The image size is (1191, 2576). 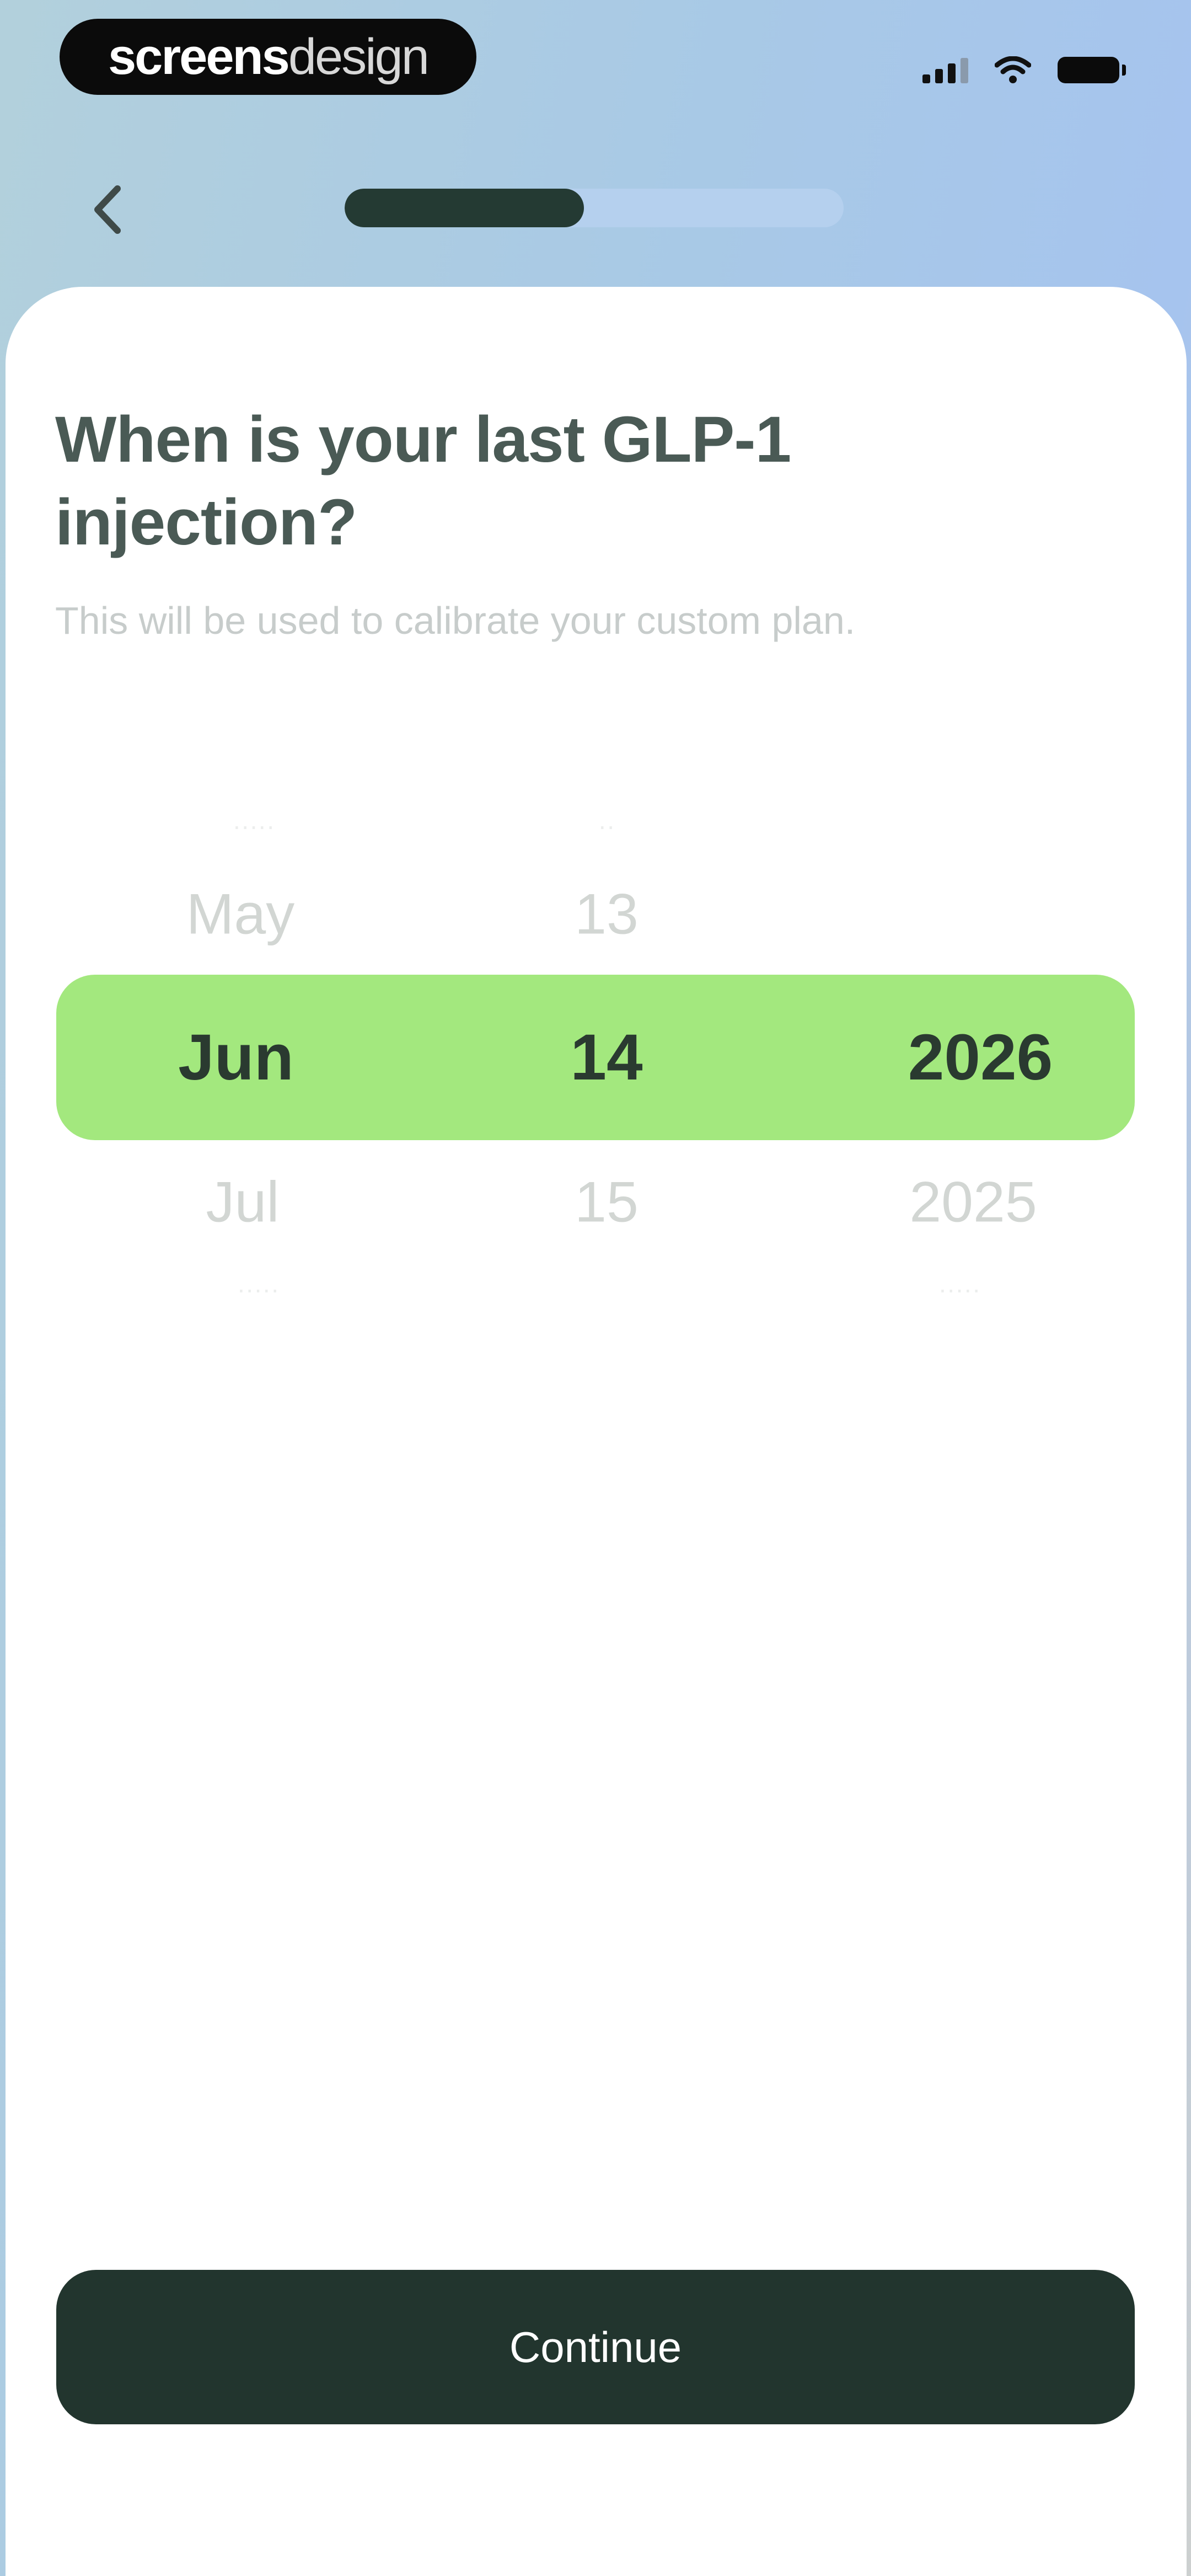 What do you see at coordinates (254, 826) in the screenshot?
I see `picker-month-faded-above: ·····` at bounding box center [254, 826].